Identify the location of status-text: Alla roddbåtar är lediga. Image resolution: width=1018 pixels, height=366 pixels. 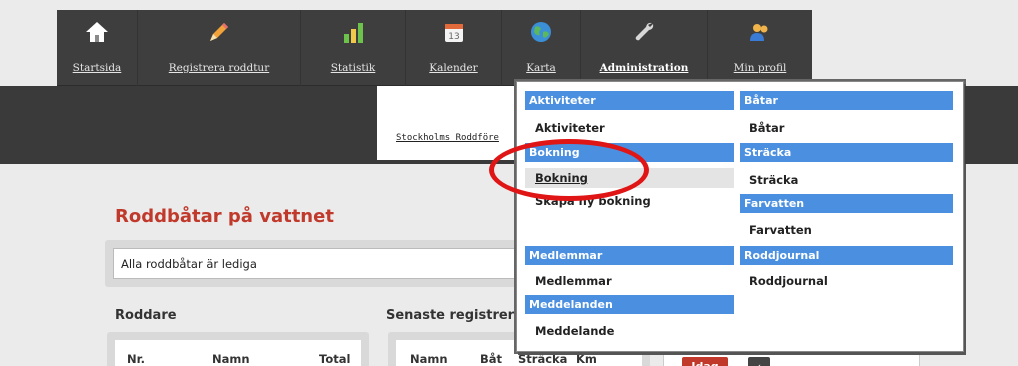
(189, 264).